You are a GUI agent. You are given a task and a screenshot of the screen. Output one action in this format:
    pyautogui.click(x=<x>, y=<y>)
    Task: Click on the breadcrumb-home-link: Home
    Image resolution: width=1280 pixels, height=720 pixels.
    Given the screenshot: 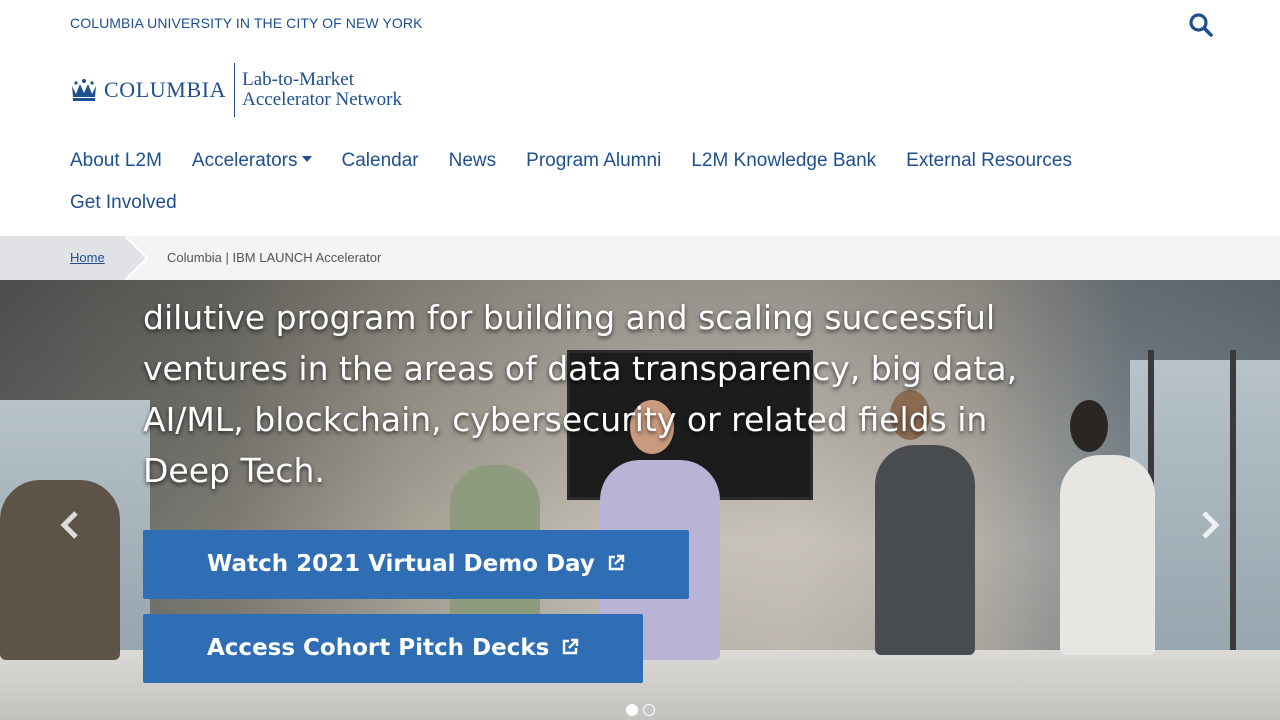 What is the action you would take?
    pyautogui.click(x=87, y=257)
    